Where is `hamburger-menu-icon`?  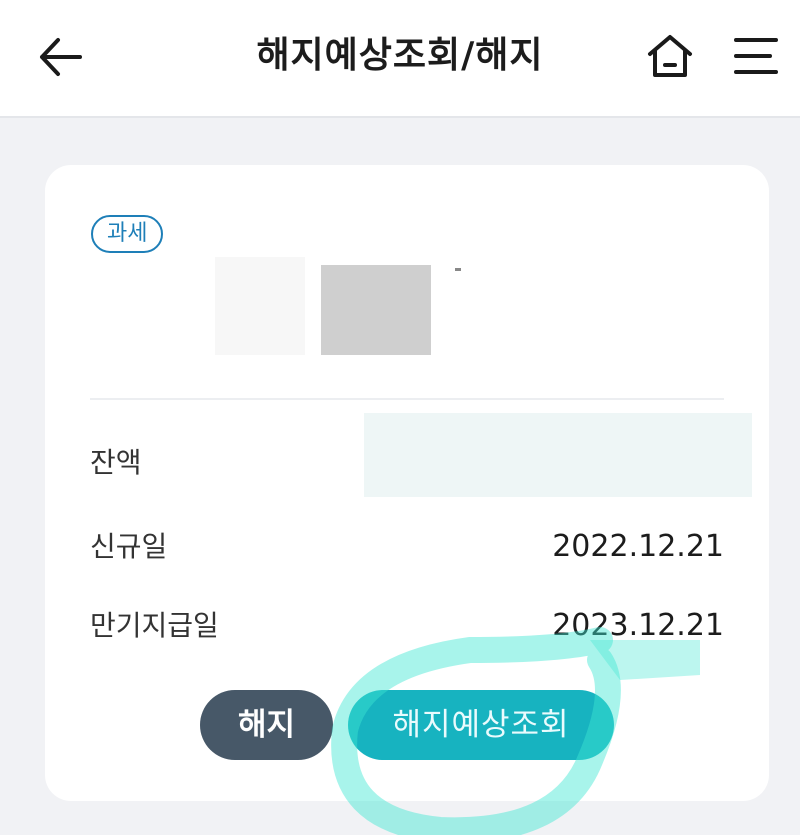
hamburger-menu-icon is located at coordinates (756, 56).